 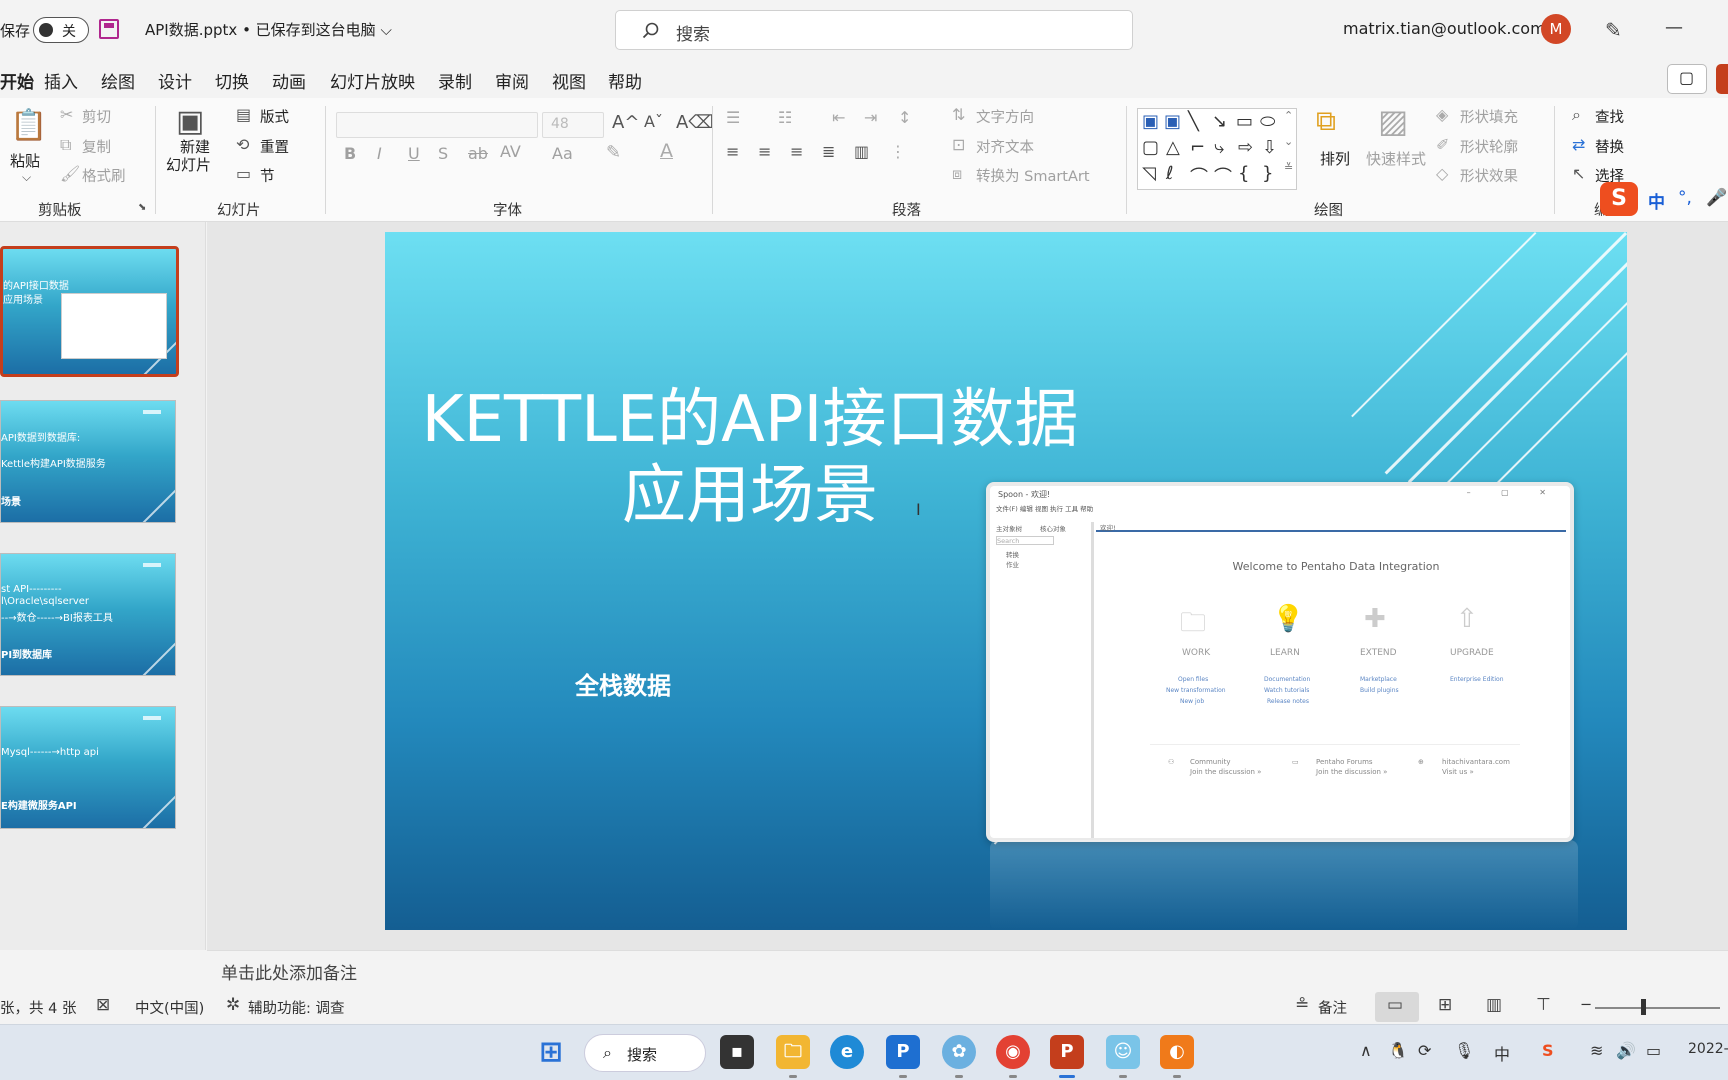 What do you see at coordinates (1548, 1050) in the screenshot?
I see `sogou-tray-icon: S` at bounding box center [1548, 1050].